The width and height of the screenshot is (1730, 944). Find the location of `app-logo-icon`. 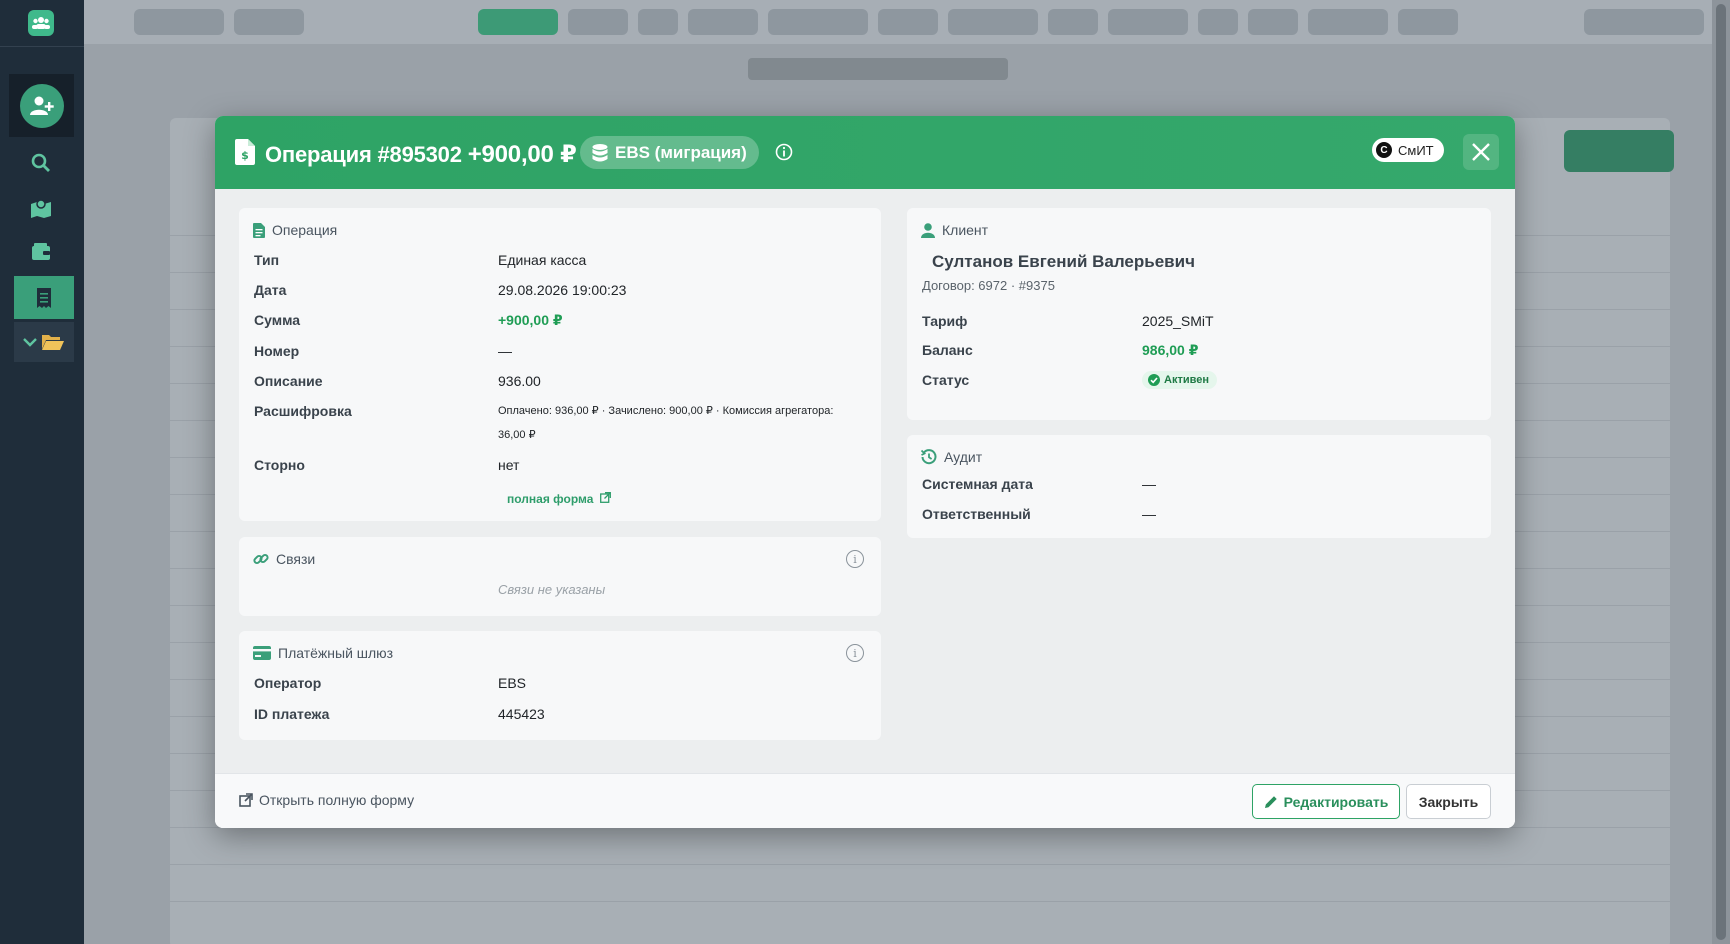

app-logo-icon is located at coordinates (41, 23).